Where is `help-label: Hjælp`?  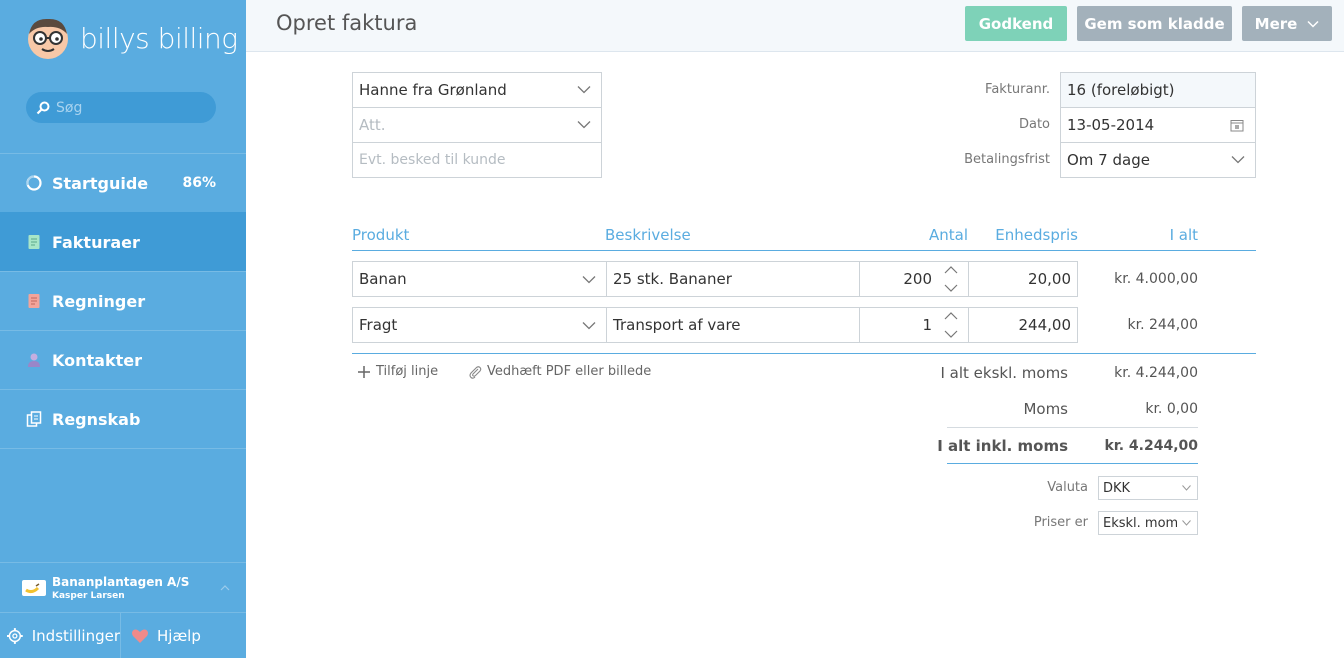
help-label: Hjælp is located at coordinates (179, 636).